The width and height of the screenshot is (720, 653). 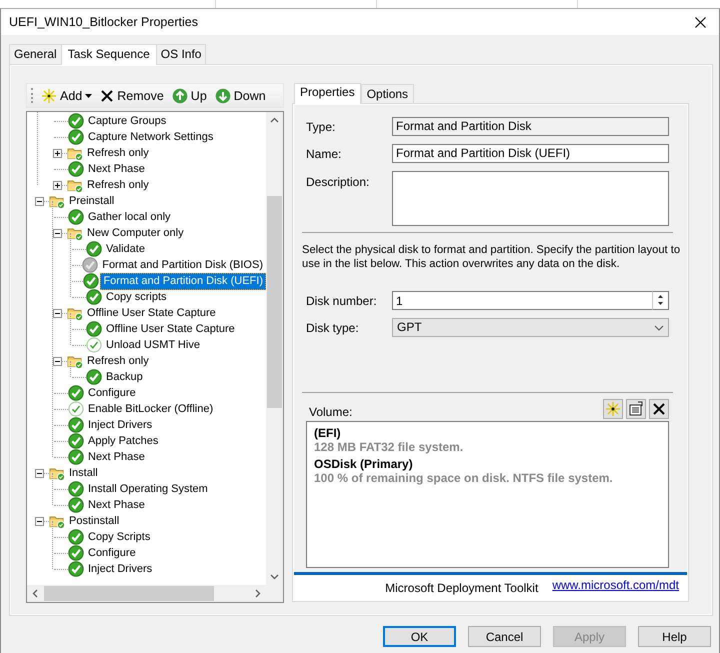 I want to click on tree-item: Preinstall, so click(x=92, y=201).